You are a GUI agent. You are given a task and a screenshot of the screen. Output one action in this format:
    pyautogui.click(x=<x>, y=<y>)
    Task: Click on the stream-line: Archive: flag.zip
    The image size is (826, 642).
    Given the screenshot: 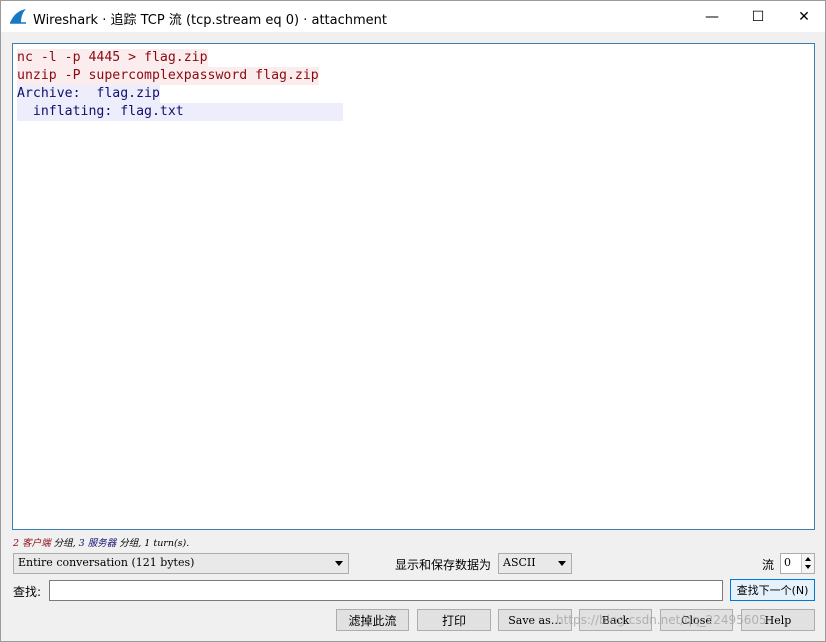 What is the action you would take?
    pyautogui.click(x=413, y=94)
    